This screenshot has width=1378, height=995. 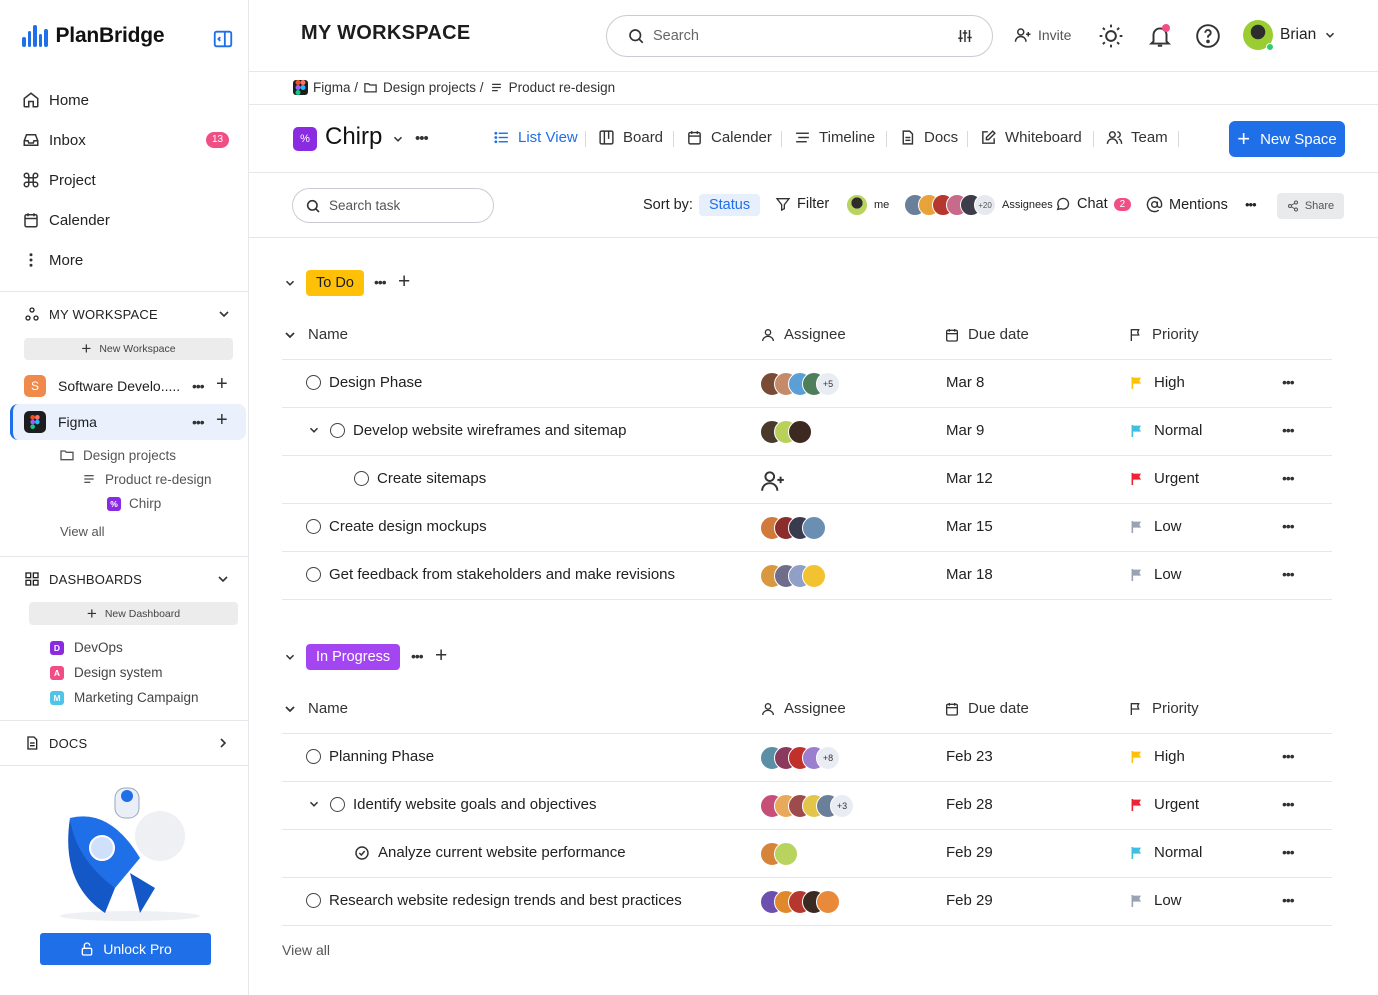 What do you see at coordinates (800, 758) in the screenshot?
I see `assignee-avatars: +8` at bounding box center [800, 758].